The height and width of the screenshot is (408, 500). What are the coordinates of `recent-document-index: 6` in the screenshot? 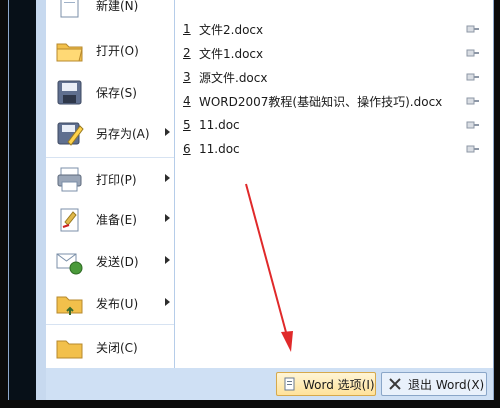 It's located at (187, 149).